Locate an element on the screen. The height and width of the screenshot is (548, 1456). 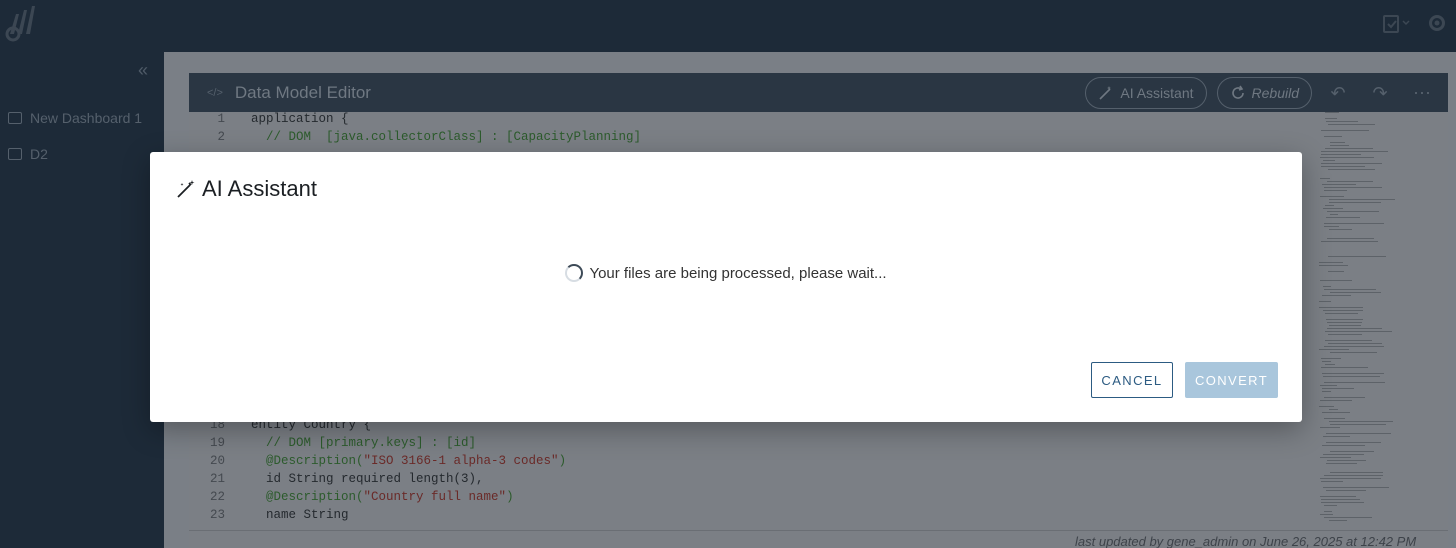
cancel-button: CANCEL is located at coordinates (1132, 380).